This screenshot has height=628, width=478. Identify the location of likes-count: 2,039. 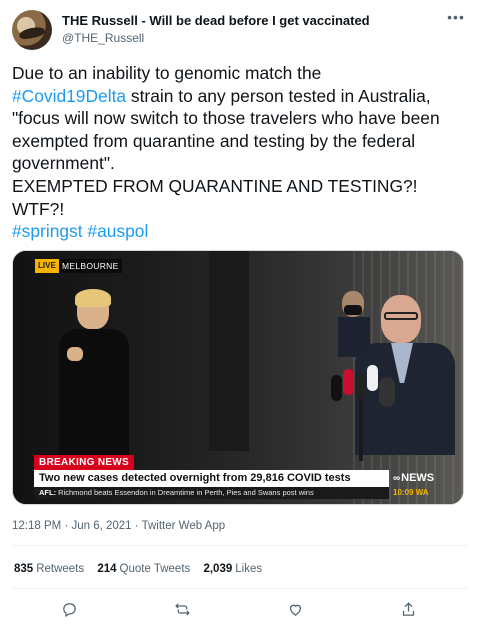
(218, 569).